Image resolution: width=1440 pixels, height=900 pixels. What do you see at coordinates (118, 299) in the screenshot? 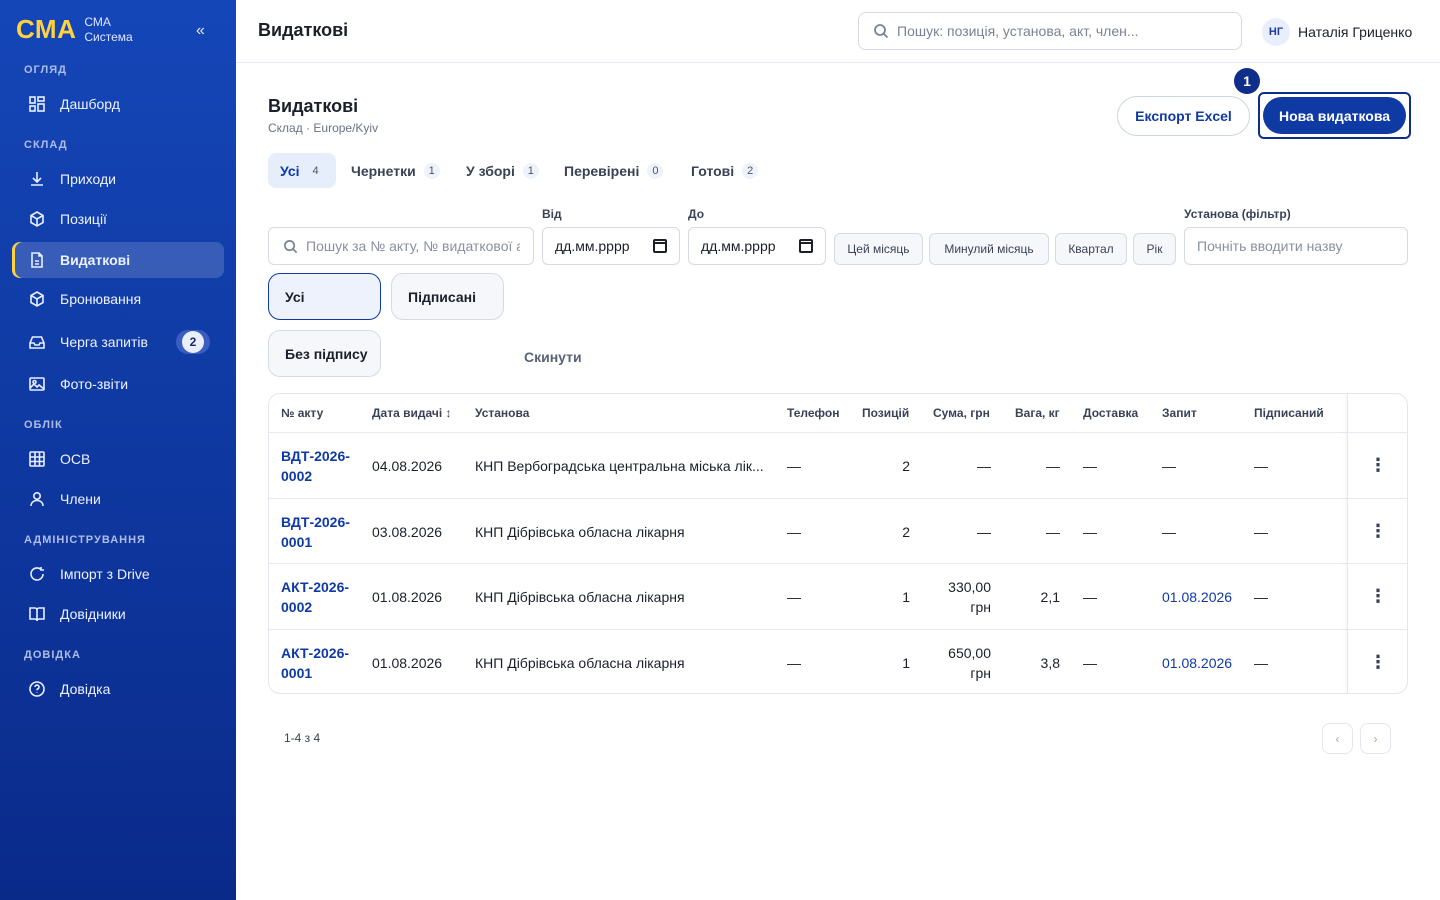
I see `sidebar-item-bookings: Бронювання` at bounding box center [118, 299].